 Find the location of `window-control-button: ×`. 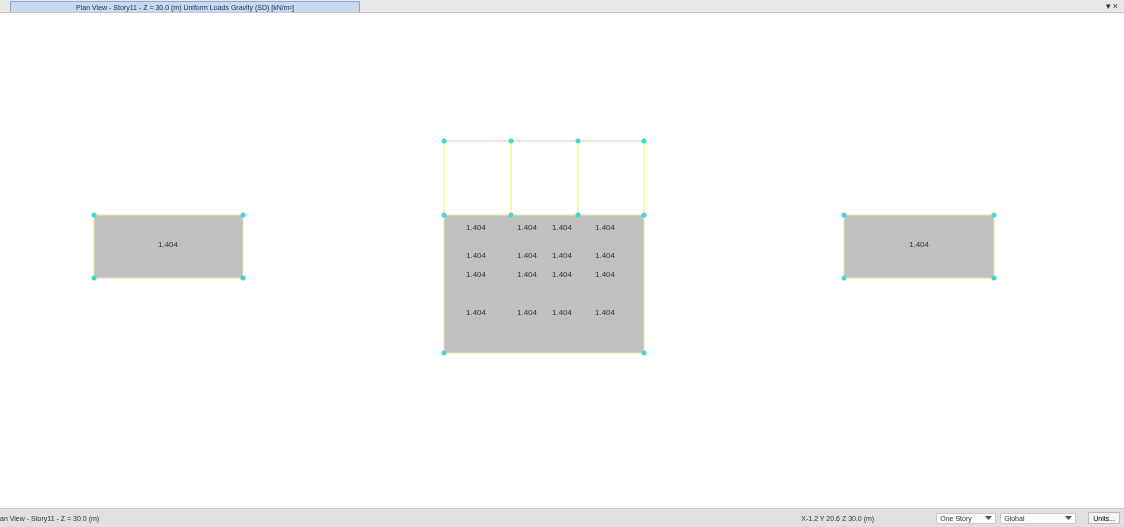

window-control-button: × is located at coordinates (1115, 6).